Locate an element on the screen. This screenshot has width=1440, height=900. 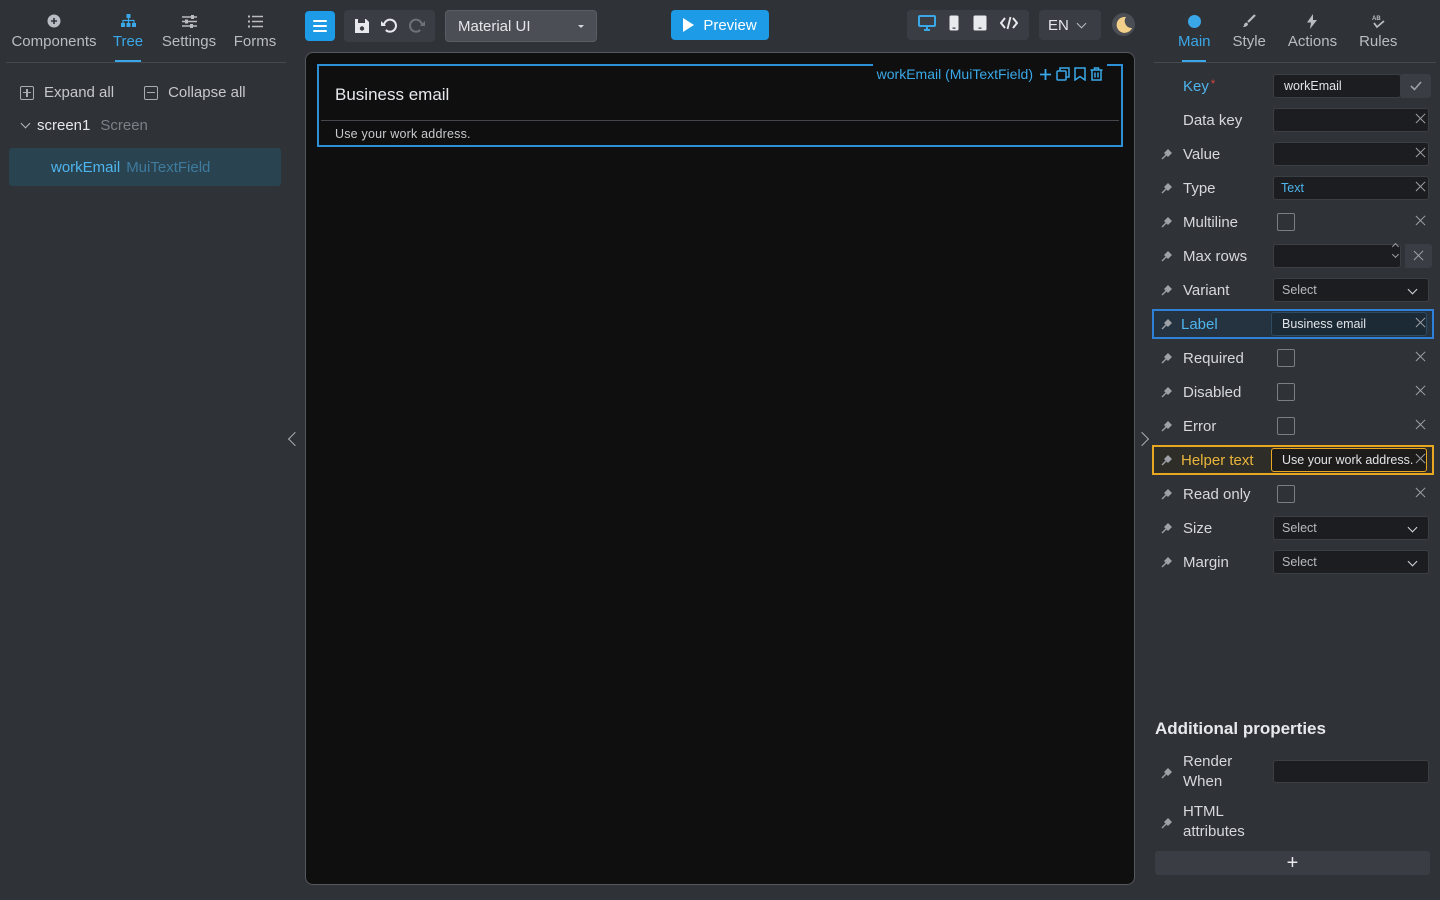
max-rows-input is located at coordinates (1337, 256).